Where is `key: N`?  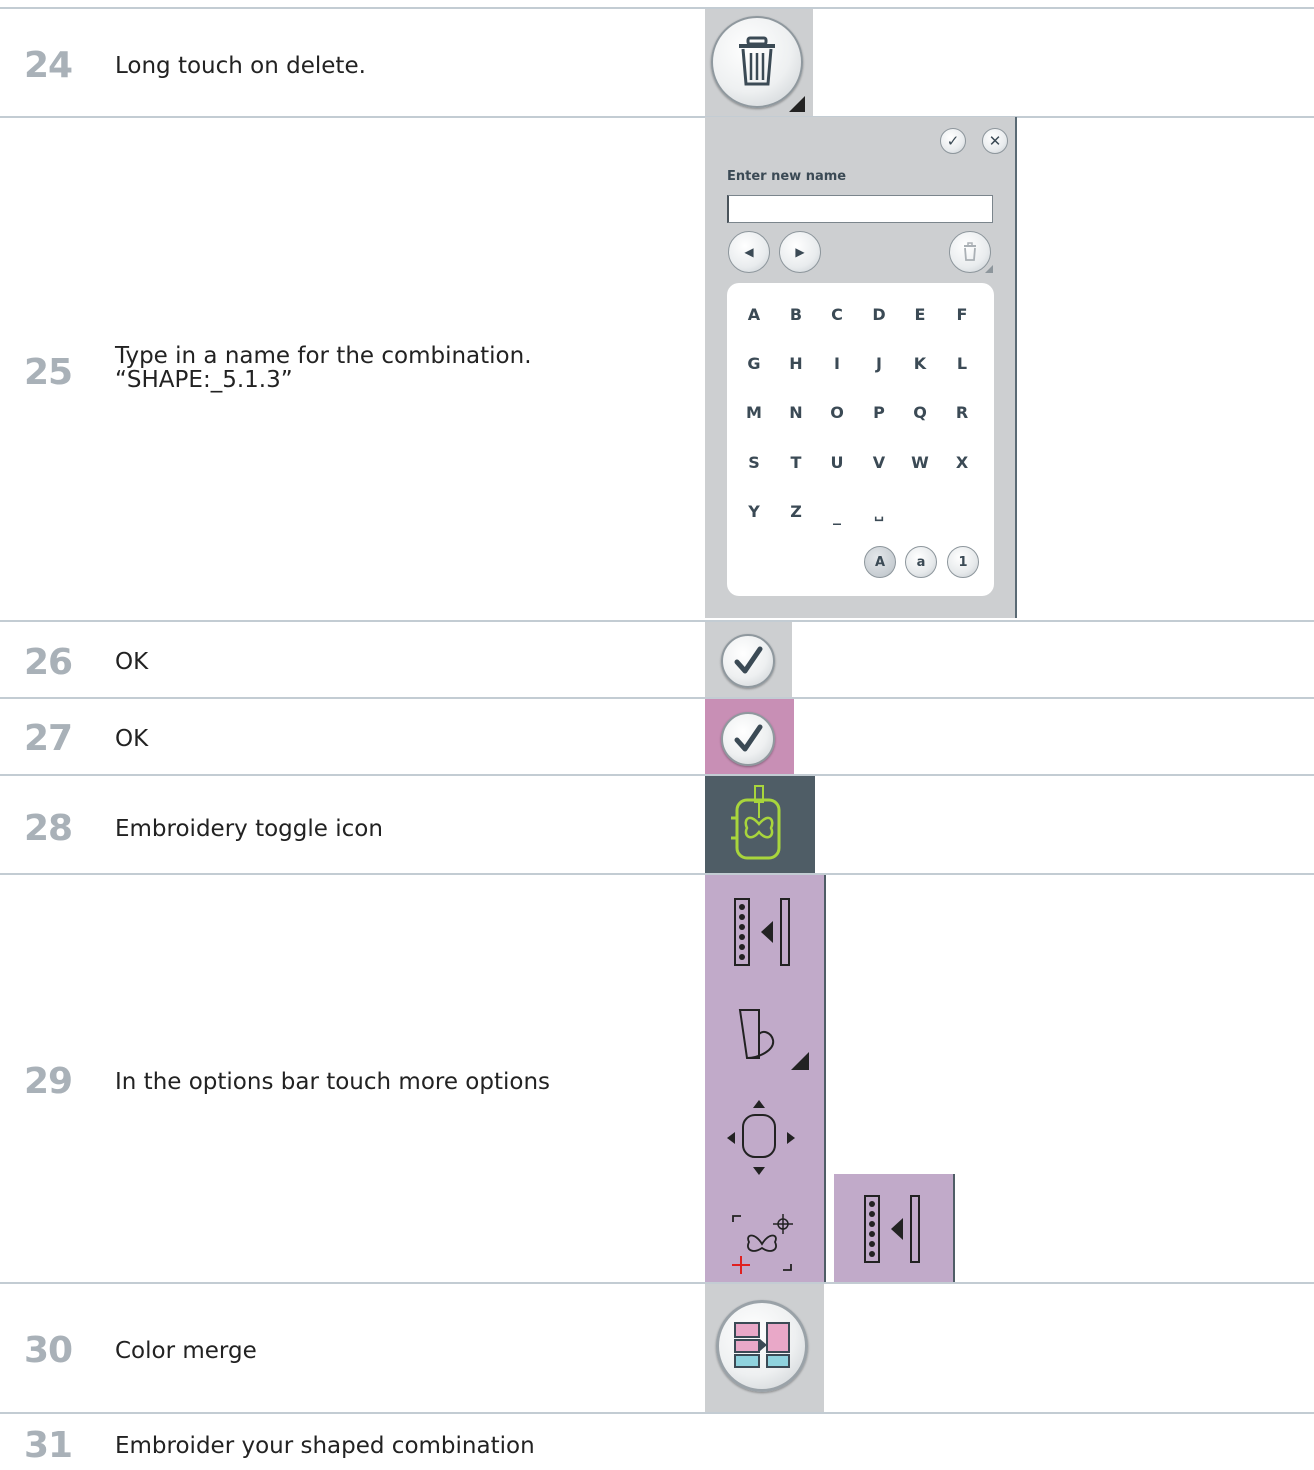
key: N is located at coordinates (796, 413).